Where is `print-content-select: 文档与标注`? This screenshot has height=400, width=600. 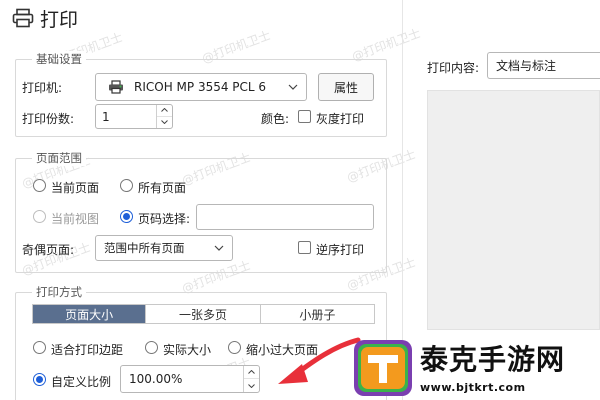
print-content-select: 文档与标注 is located at coordinates (543, 65).